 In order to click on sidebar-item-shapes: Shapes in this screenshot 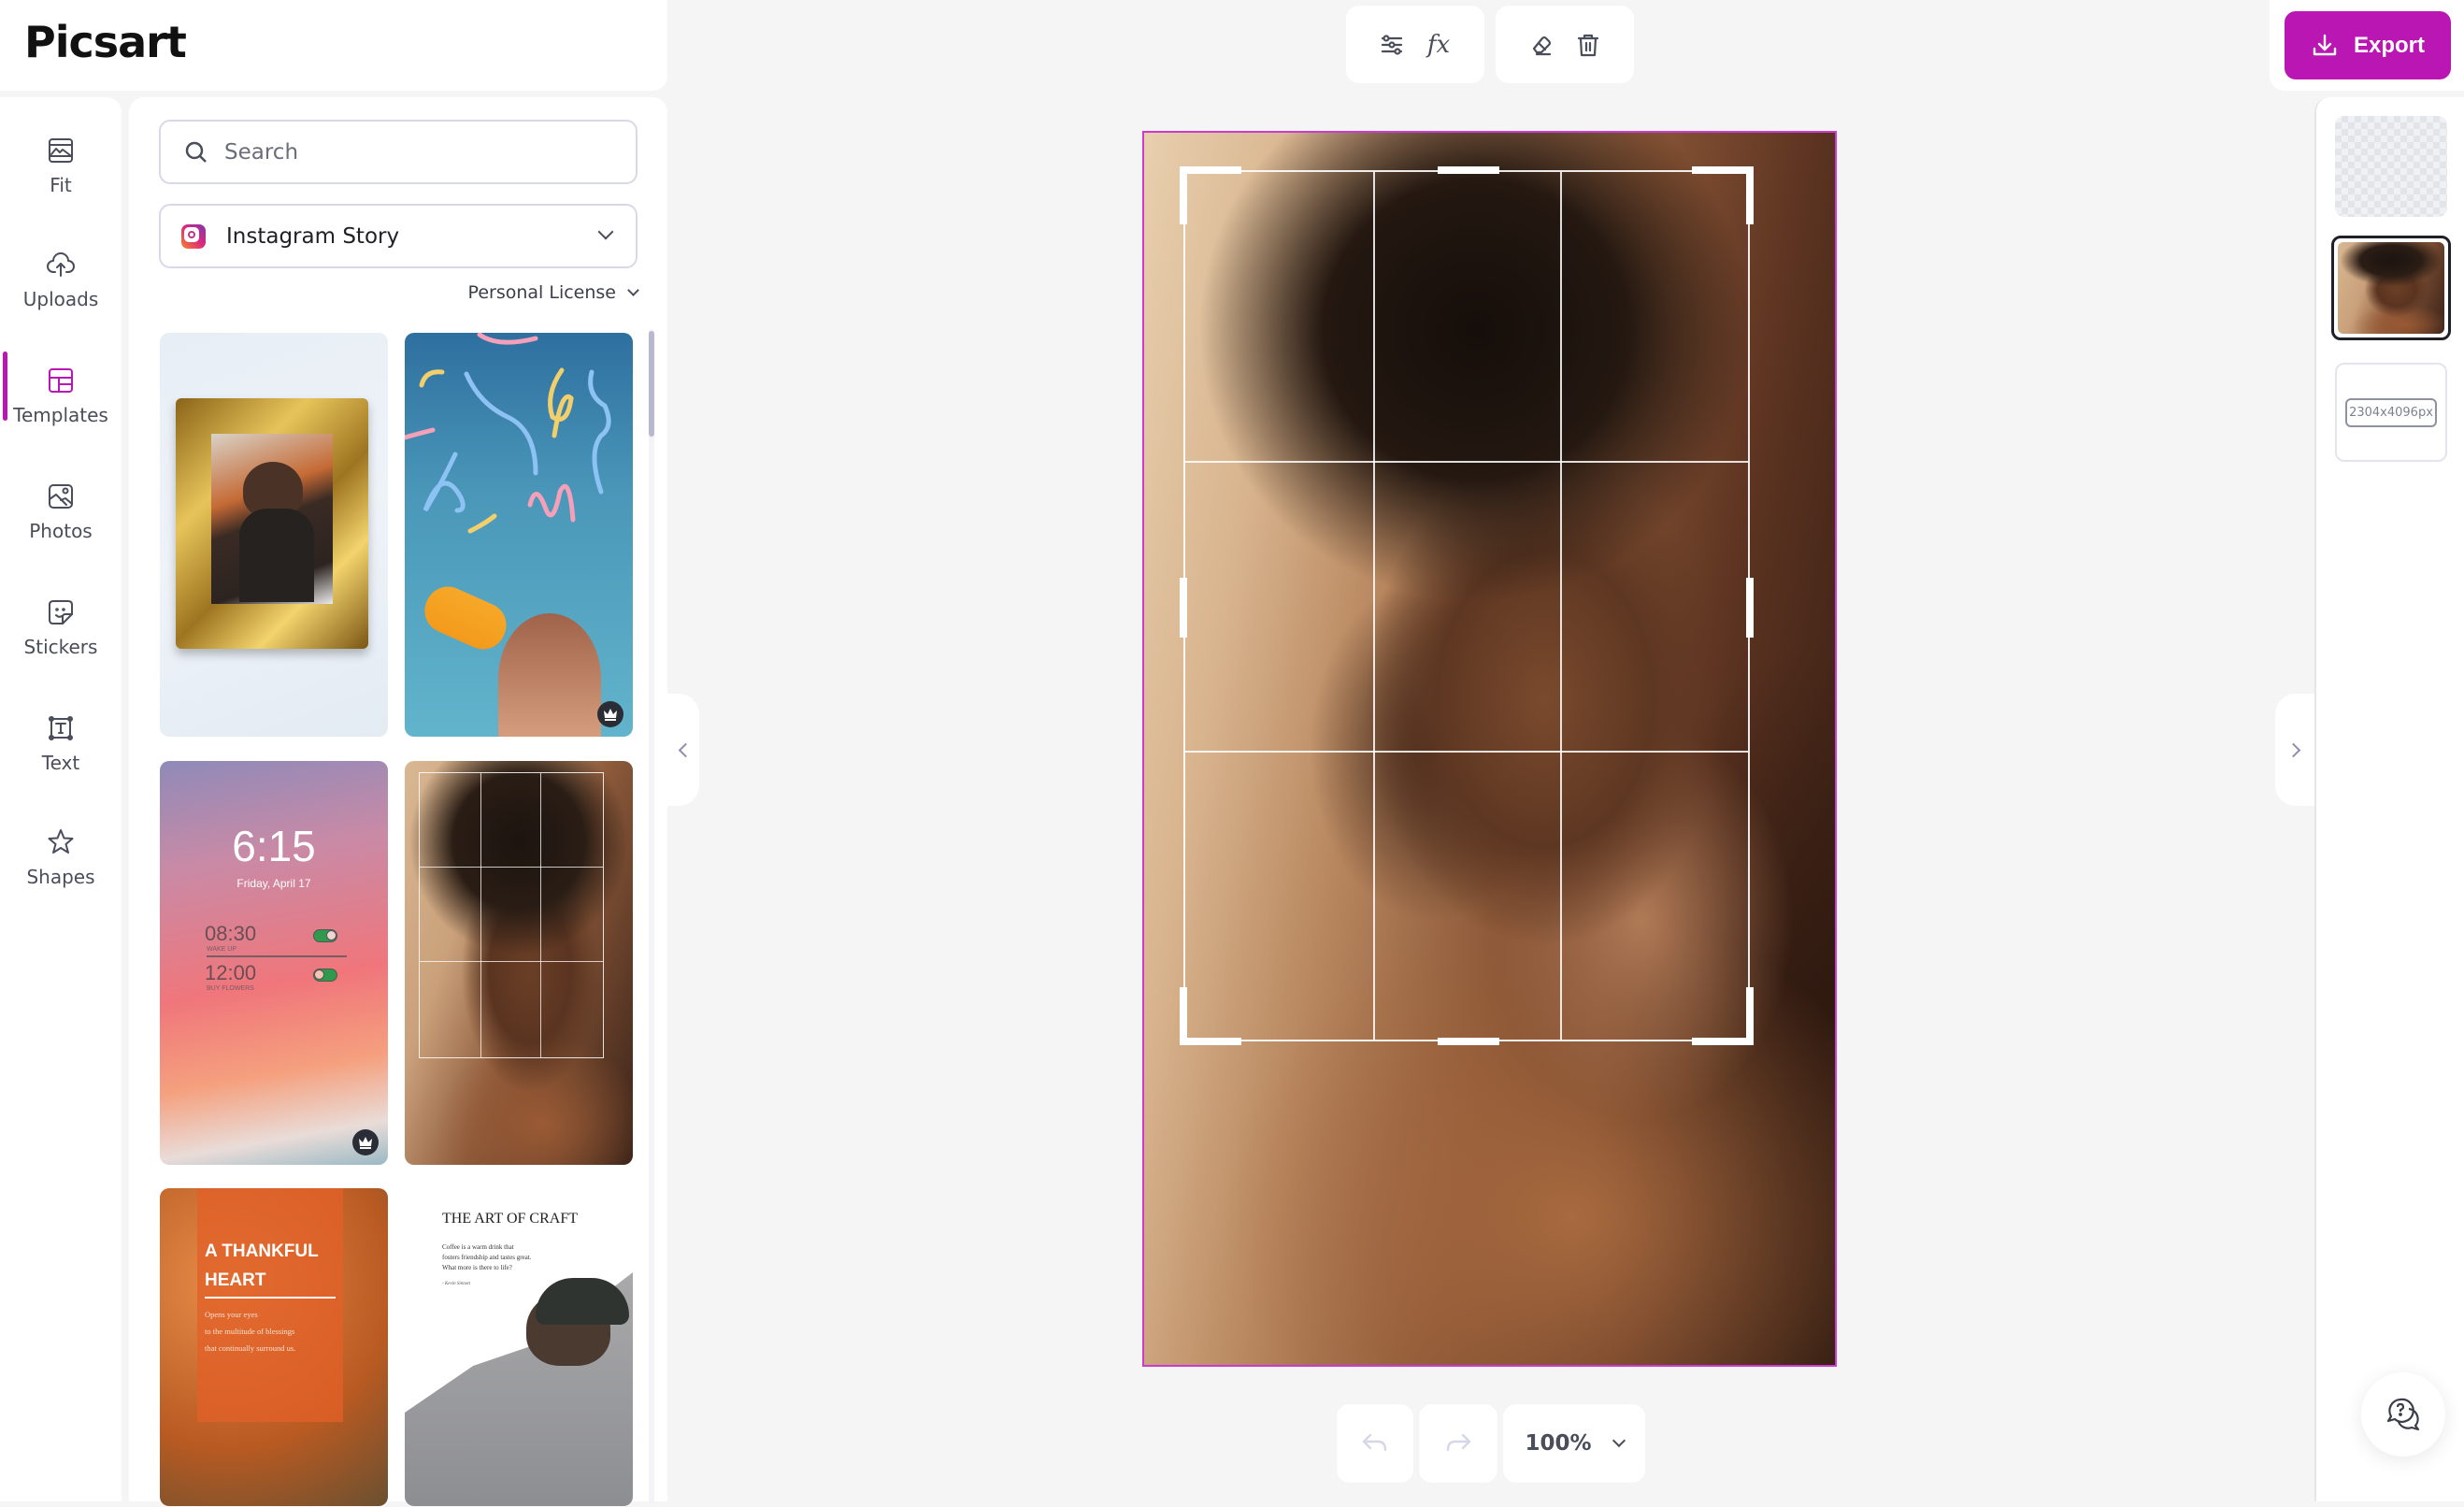, I will do `click(61, 858)`.